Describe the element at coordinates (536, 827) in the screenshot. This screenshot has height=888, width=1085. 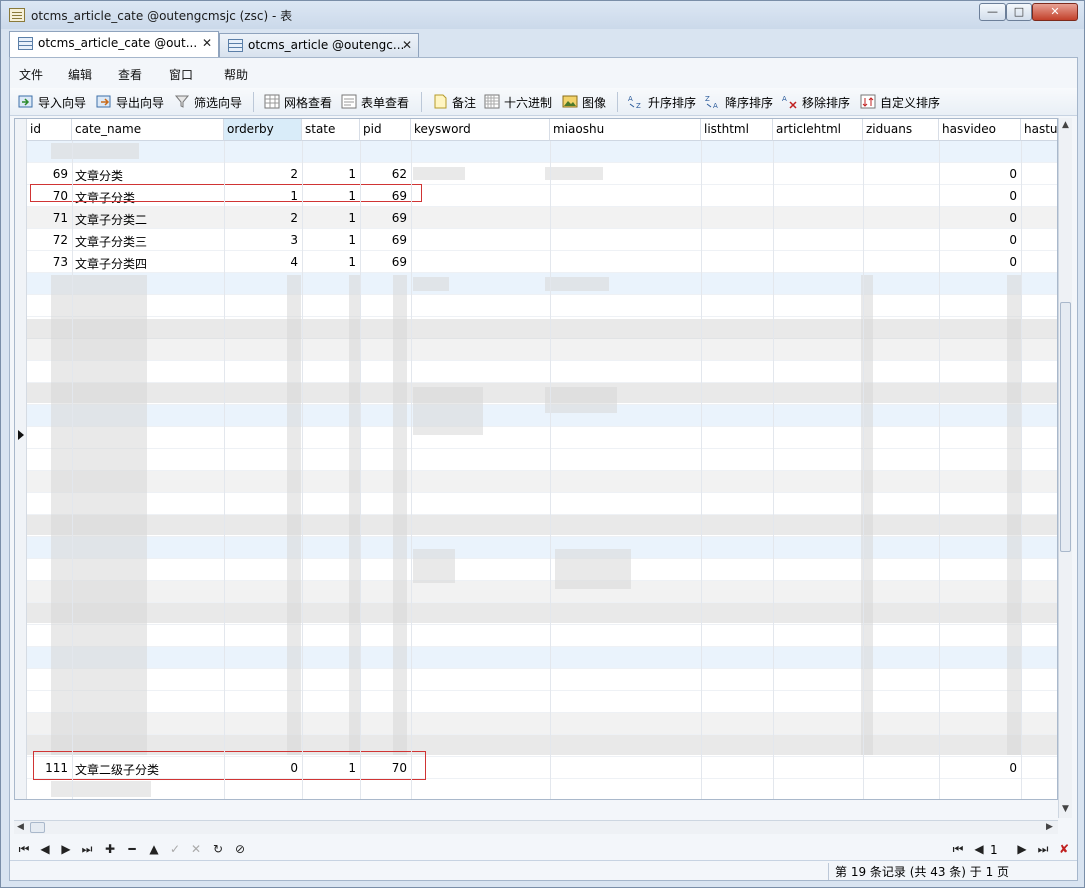
I see `horizontal-scrollbar: ◀ ▶` at that location.